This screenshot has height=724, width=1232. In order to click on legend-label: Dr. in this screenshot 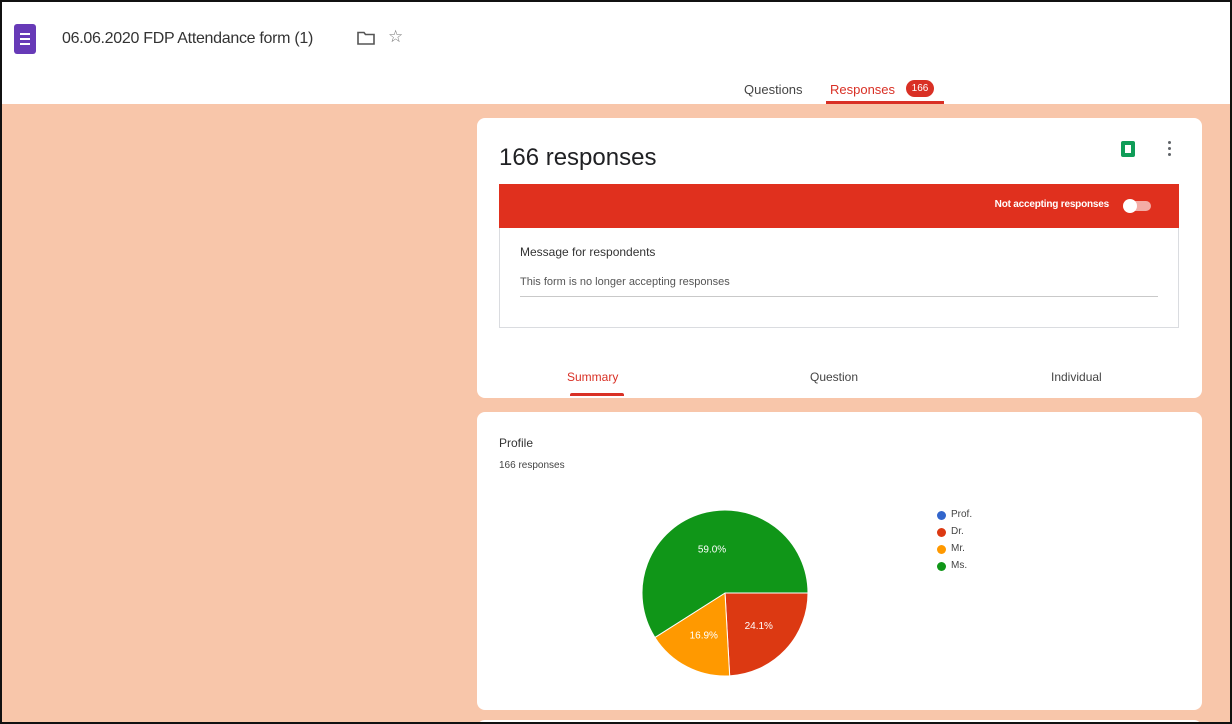, I will do `click(957, 531)`.